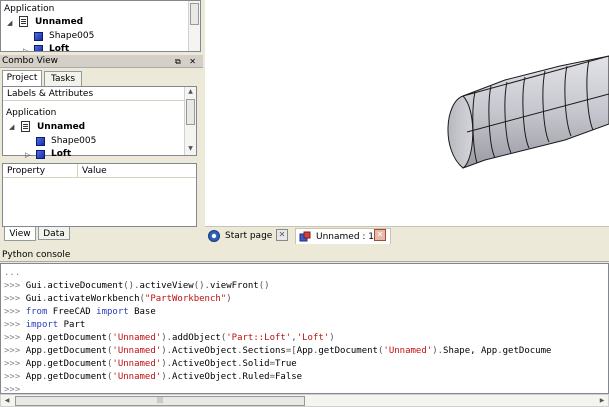 This screenshot has width=609, height=407. What do you see at coordinates (259, 338) in the screenshot?
I see `code-token: 'Part::Loft'` at bounding box center [259, 338].